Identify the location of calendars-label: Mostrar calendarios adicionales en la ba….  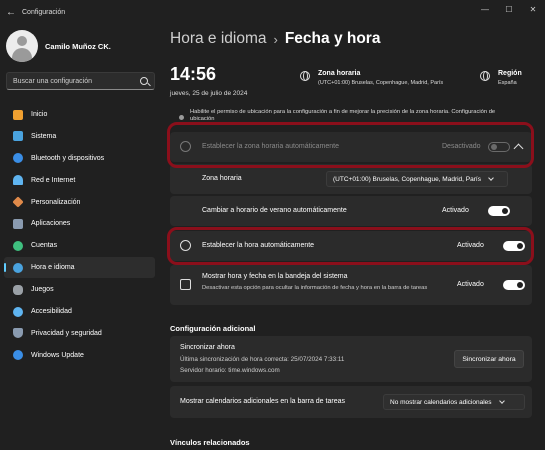
(262, 401).